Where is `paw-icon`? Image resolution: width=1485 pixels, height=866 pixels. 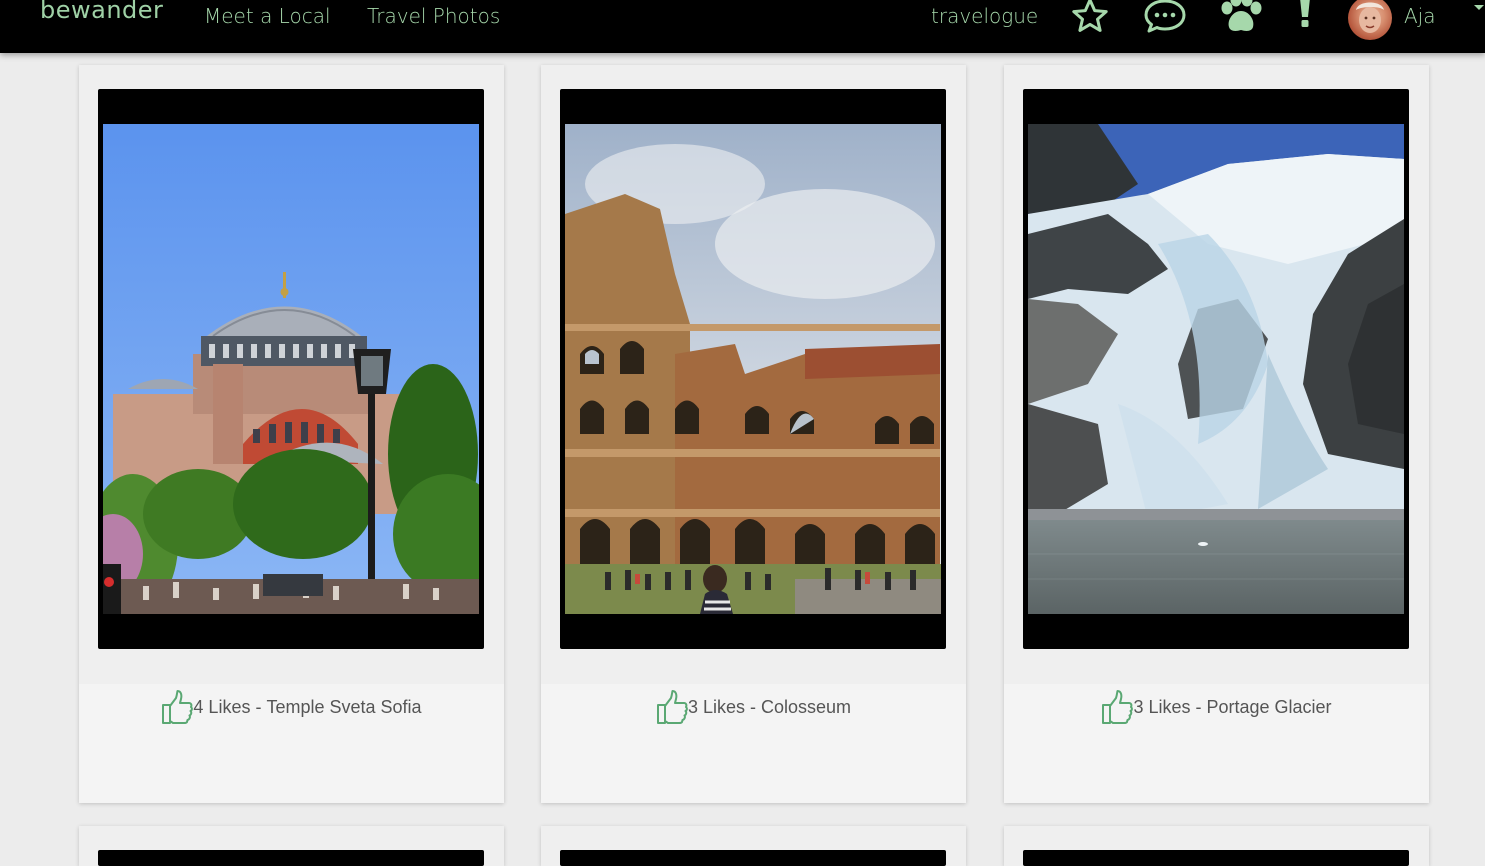
paw-icon is located at coordinates (1241, 17).